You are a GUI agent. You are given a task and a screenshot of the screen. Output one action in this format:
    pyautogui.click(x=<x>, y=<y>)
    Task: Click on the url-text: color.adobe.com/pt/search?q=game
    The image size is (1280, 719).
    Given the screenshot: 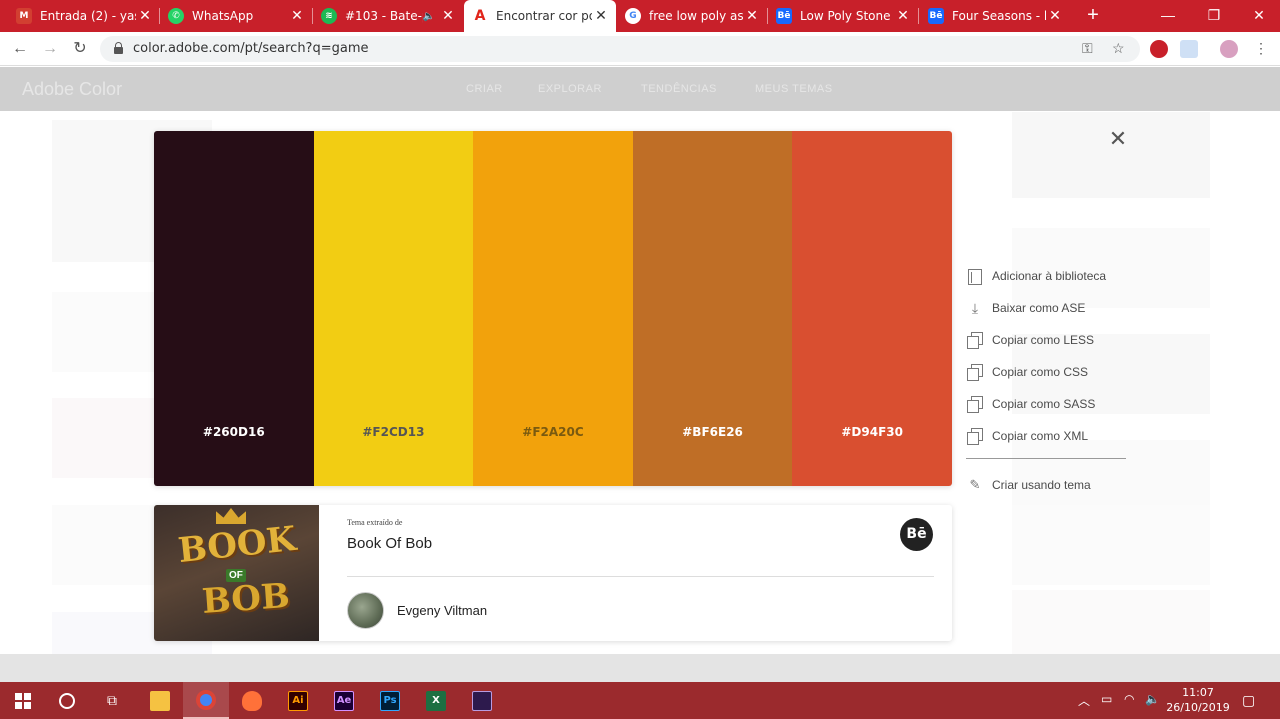 What is the action you would take?
    pyautogui.click(x=251, y=48)
    